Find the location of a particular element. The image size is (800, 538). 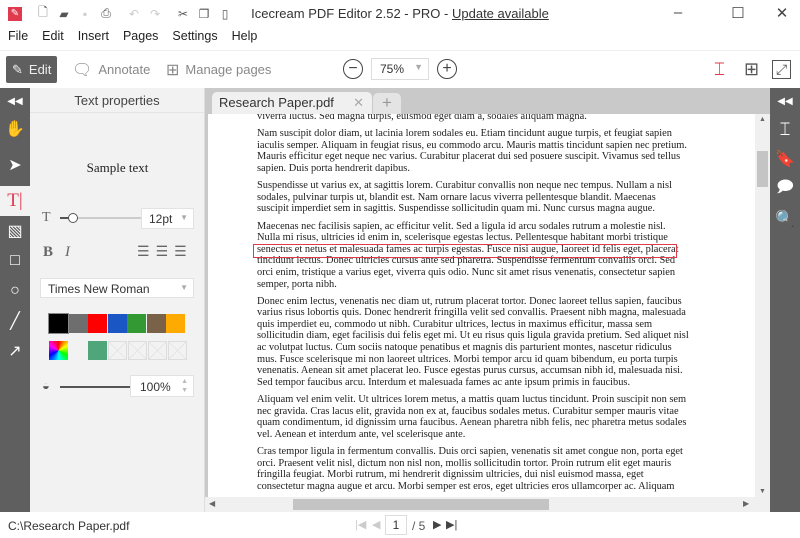

previous-page-button: ◀ is located at coordinates (376, 524).